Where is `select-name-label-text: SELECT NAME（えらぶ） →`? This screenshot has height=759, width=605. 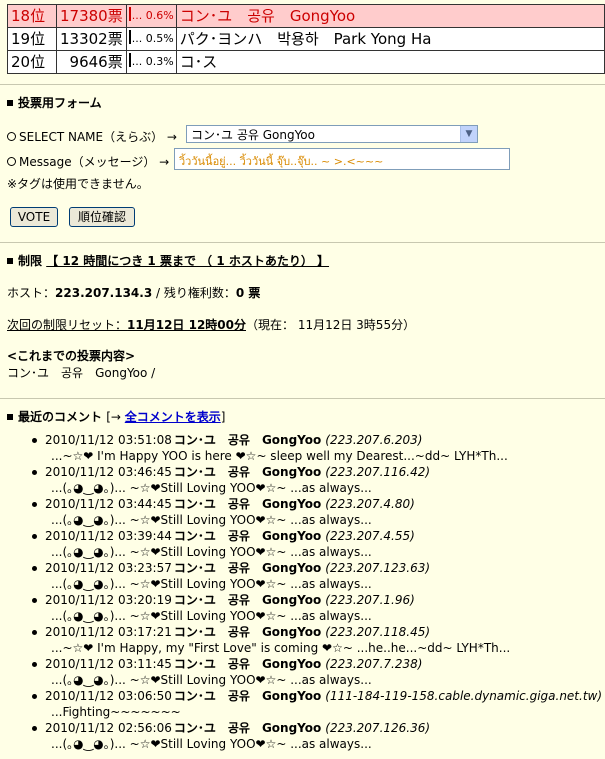 select-name-label-text: SELECT NAME（えらぶ） → is located at coordinates (98, 137).